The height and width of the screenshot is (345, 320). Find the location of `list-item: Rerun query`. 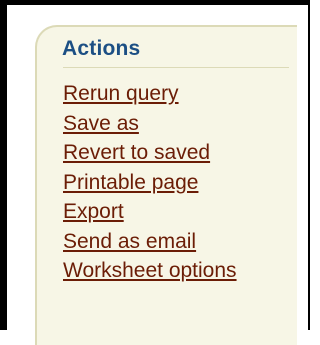

list-item: Rerun query is located at coordinates (150, 98).